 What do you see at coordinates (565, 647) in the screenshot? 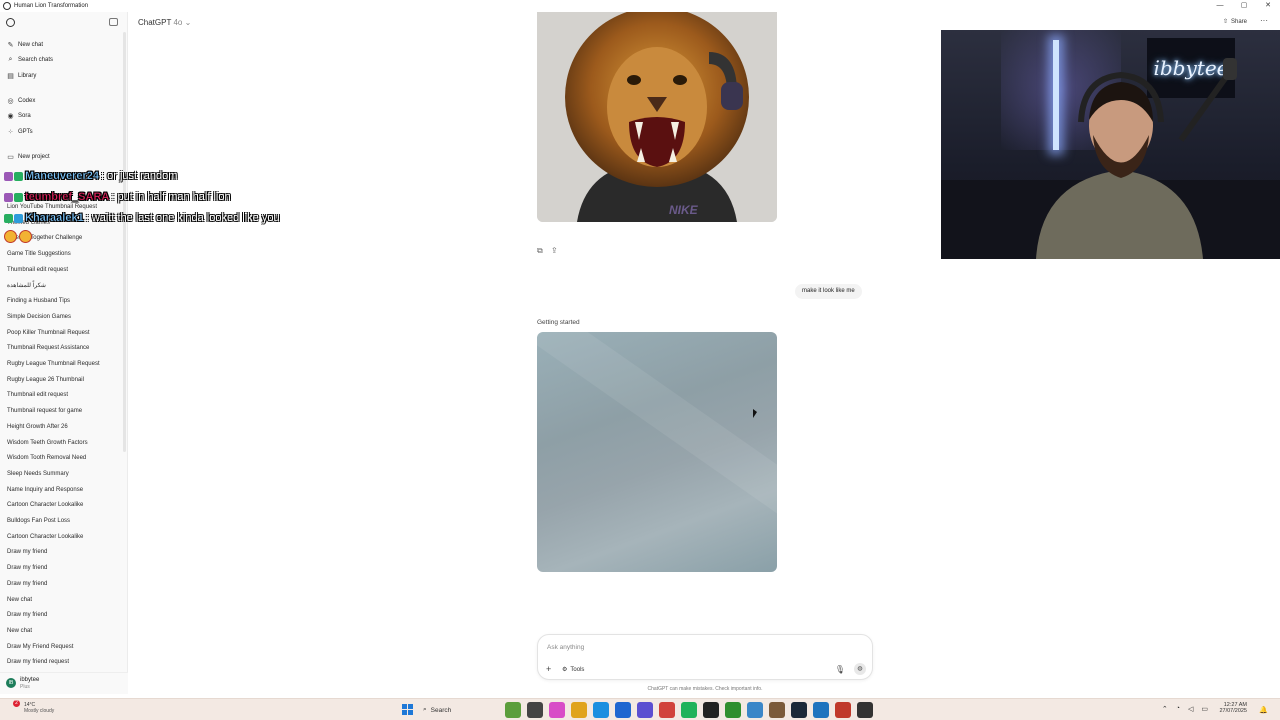
I see `composer-input: Ask anything` at bounding box center [565, 647].